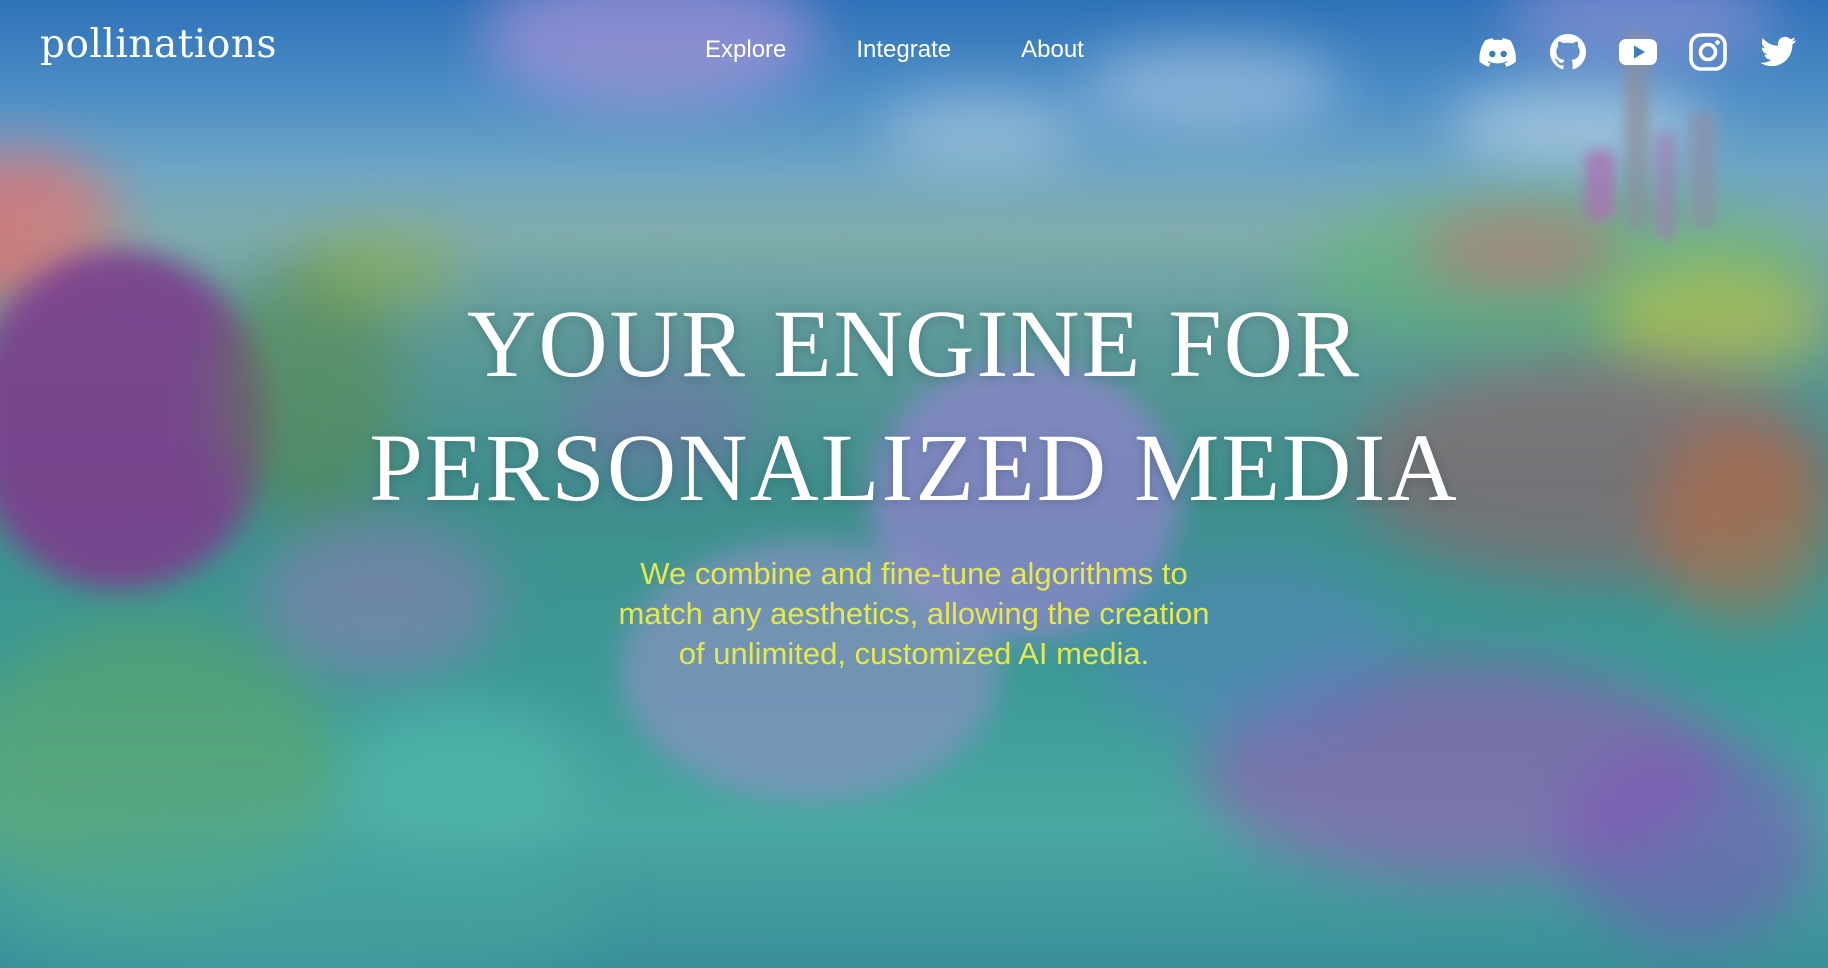 This screenshot has height=968, width=1828. I want to click on main-menu: Explore Integrate About, so click(894, 50).